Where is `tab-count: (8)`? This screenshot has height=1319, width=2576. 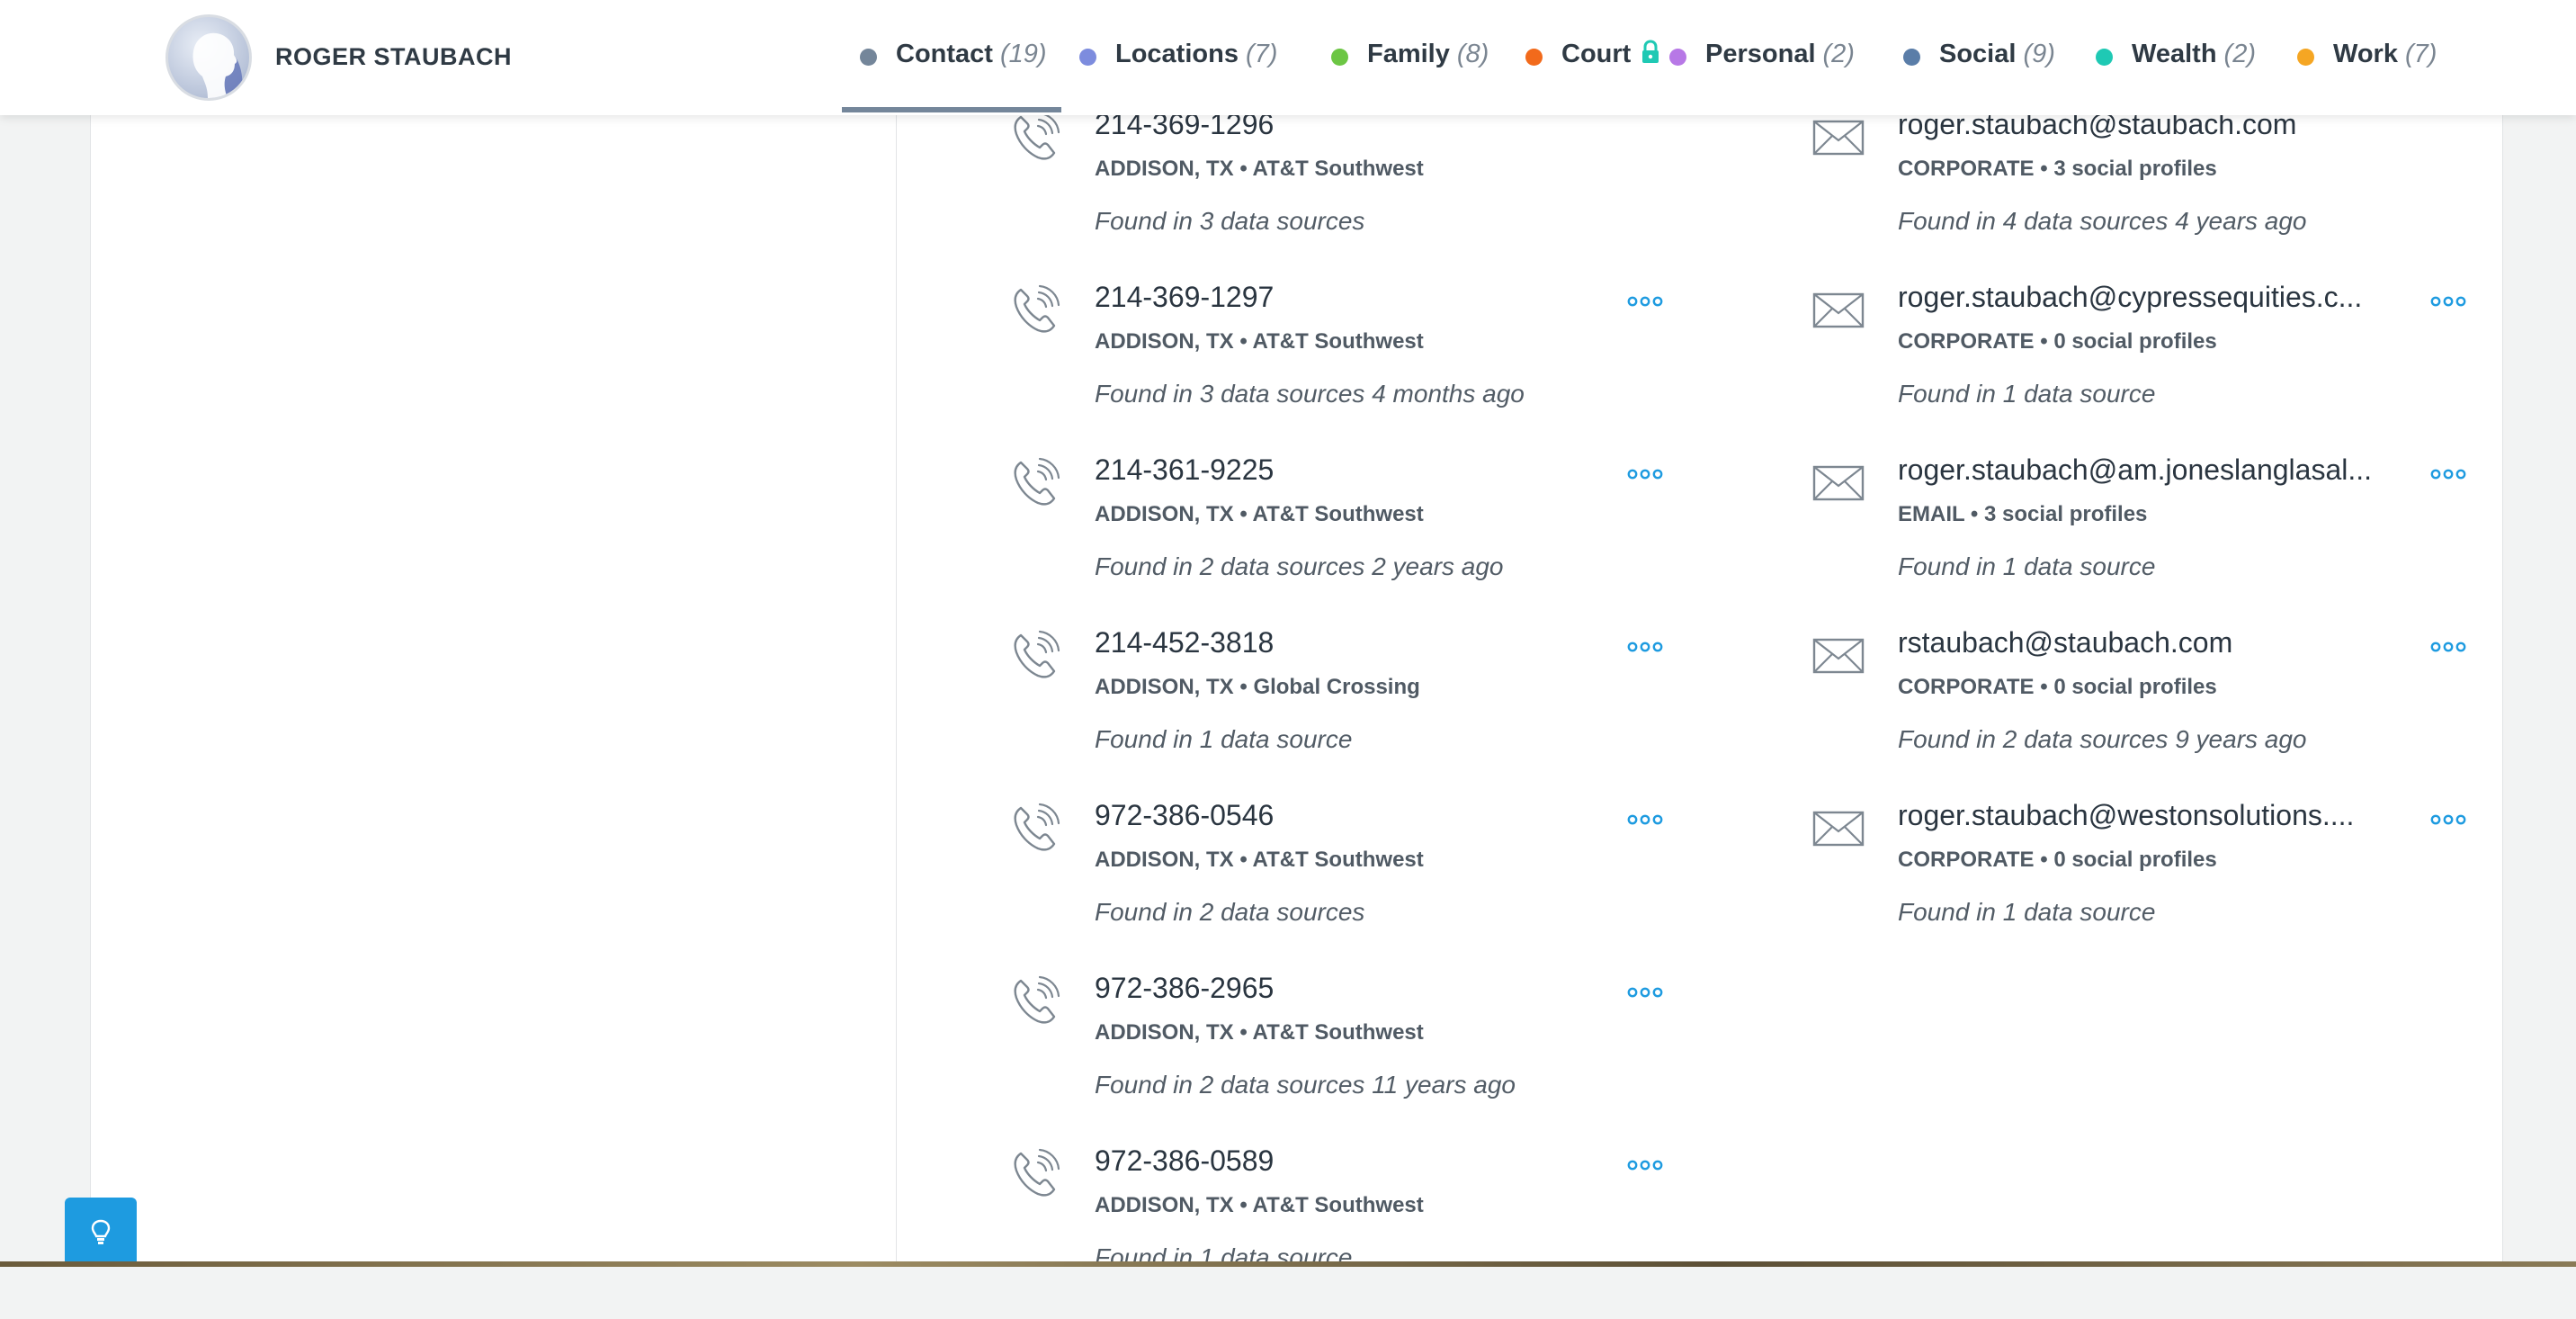 tab-count: (8) is located at coordinates (1472, 54).